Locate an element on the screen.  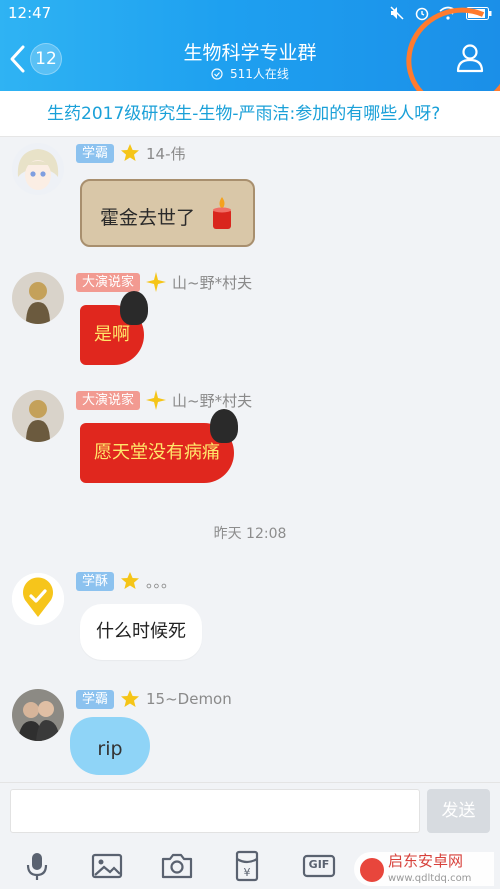
message-meta: 学霸 15~Demon is located at coordinates (154, 699).